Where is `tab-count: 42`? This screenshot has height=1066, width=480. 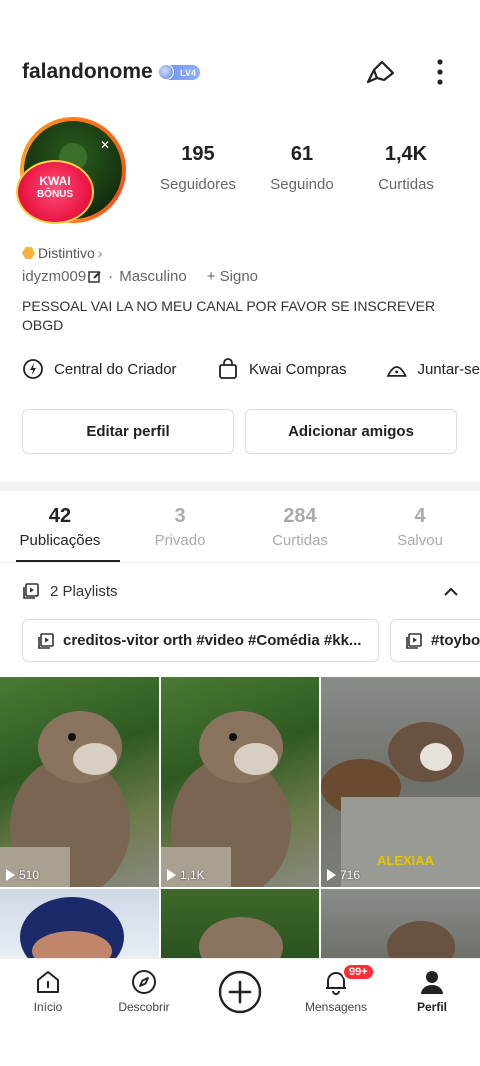 tab-count: 42 is located at coordinates (60, 516).